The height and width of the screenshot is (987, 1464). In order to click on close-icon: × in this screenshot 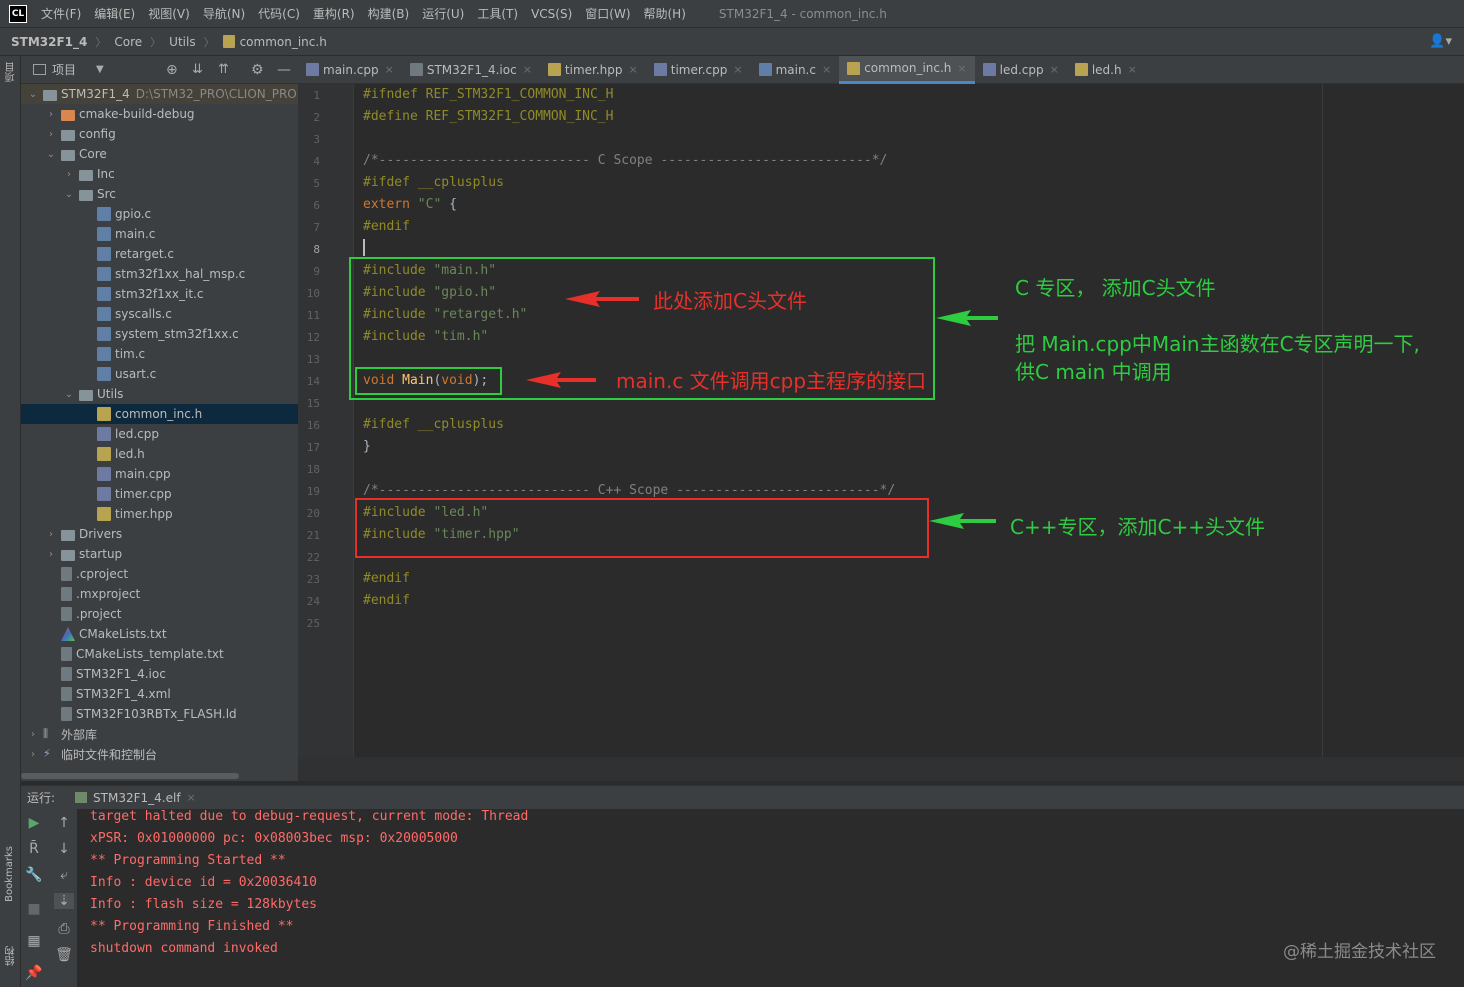, I will do `click(191, 797)`.